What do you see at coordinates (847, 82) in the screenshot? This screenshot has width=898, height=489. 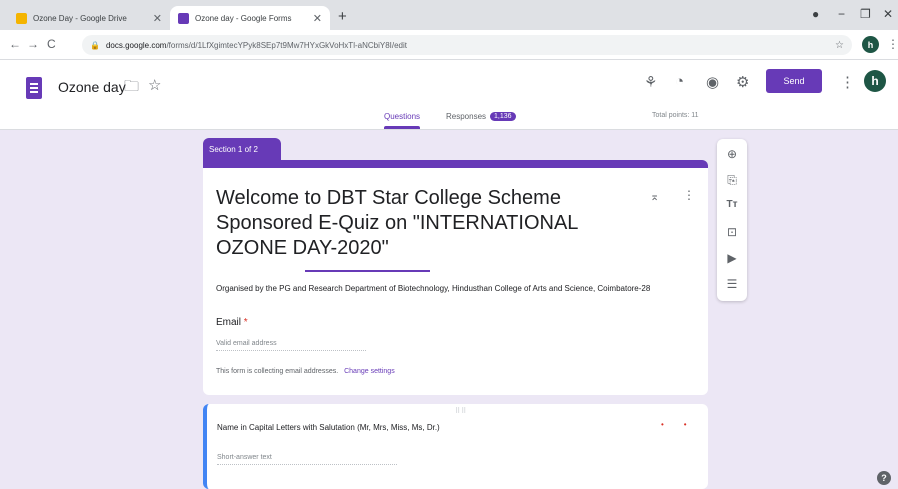 I see `more-options-icon: ⋮` at bounding box center [847, 82].